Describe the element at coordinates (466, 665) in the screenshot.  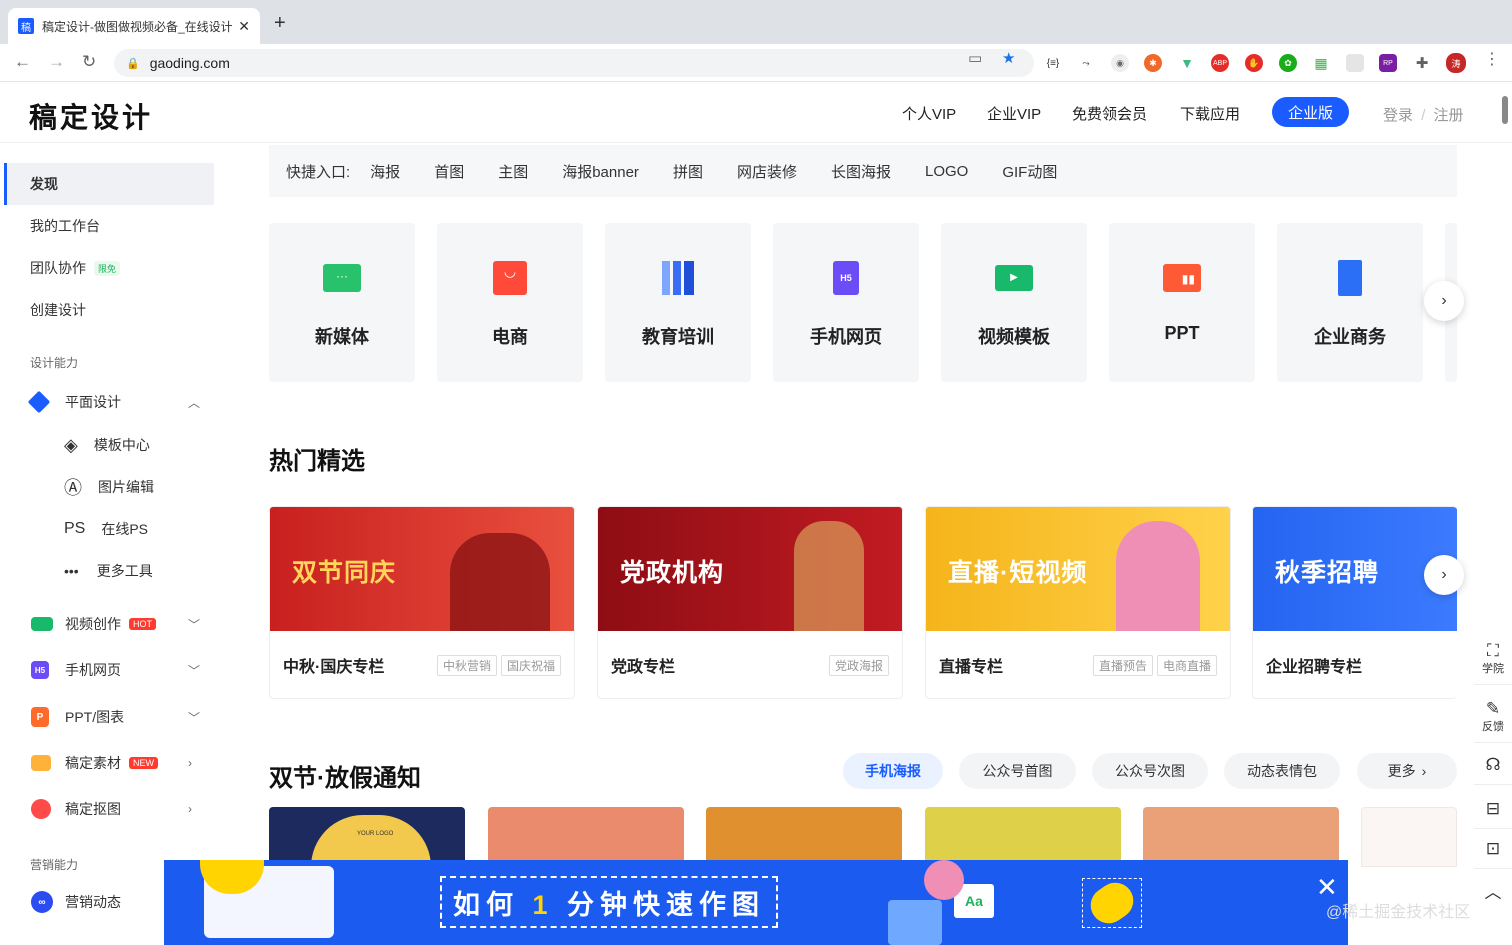
I see `card-tag: 中秋营销` at that location.